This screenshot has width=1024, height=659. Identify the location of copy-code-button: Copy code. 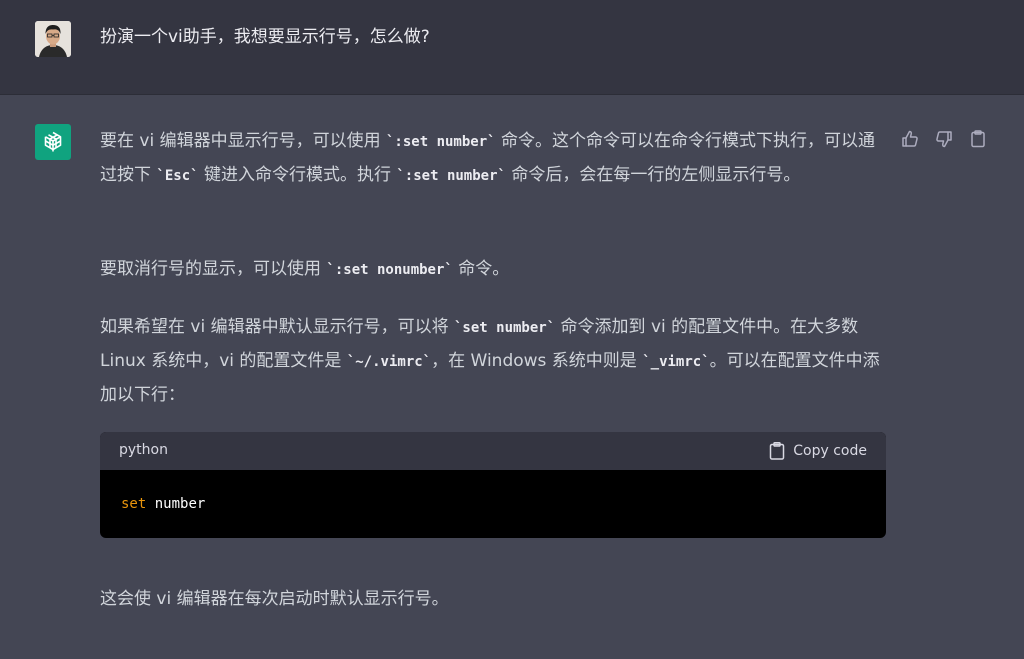
(818, 451).